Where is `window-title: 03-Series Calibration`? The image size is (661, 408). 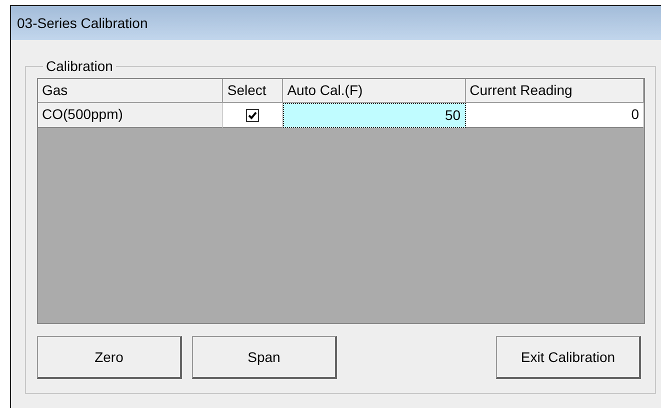
window-title: 03-Series Calibration is located at coordinates (82, 23).